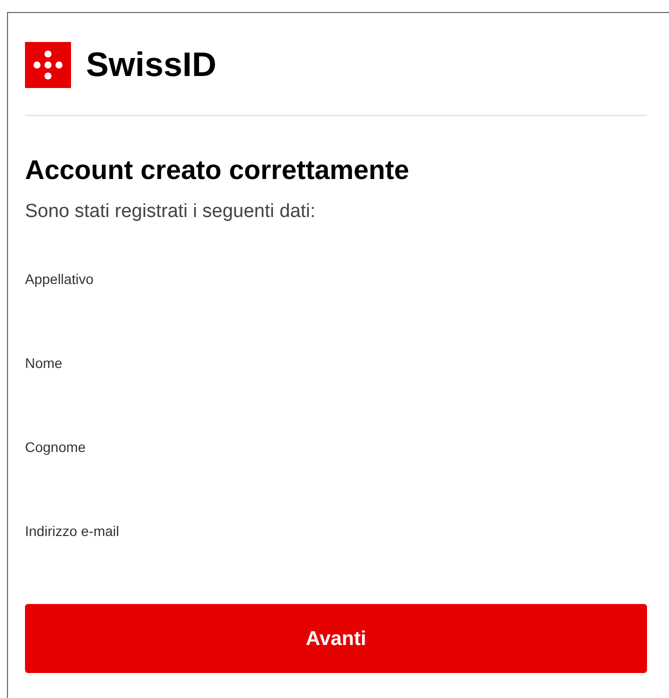 The height and width of the screenshot is (698, 669). Describe the element at coordinates (44, 363) in the screenshot. I see `field-label: Nome` at that location.